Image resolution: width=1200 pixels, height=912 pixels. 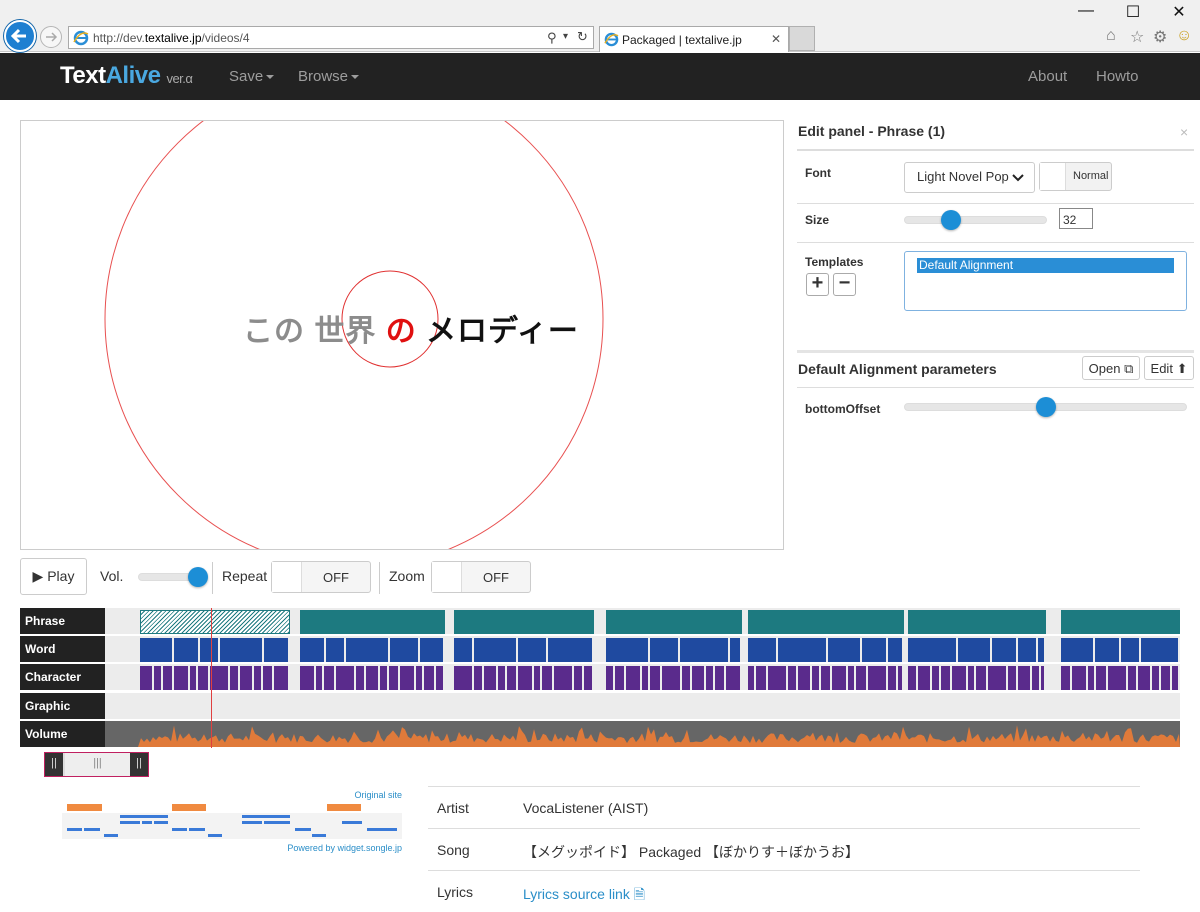 What do you see at coordinates (1137, 37) in the screenshot?
I see `favorites-star-icon: ☆` at bounding box center [1137, 37].